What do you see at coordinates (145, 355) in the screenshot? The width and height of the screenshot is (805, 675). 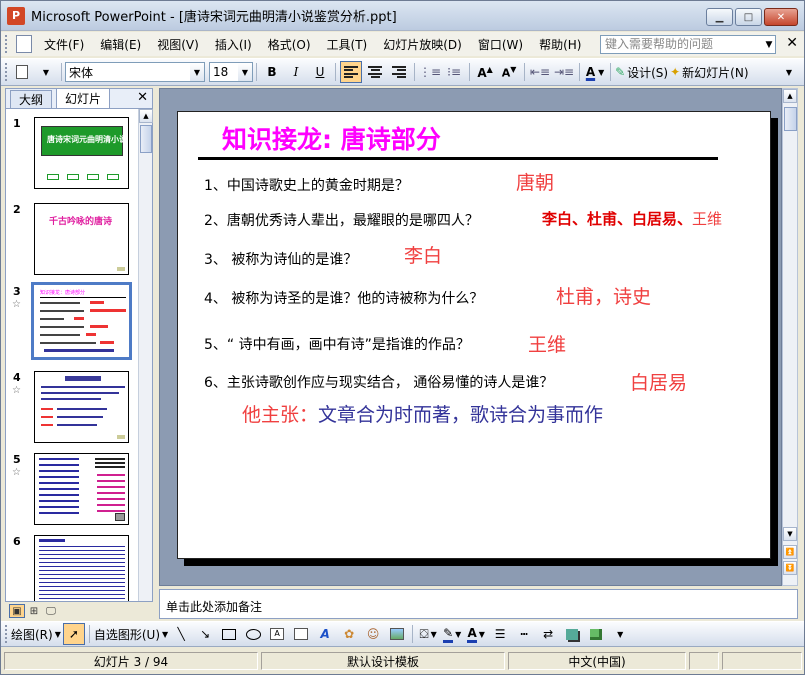 I see `thumbnail-scrollbar: ▲` at bounding box center [145, 355].